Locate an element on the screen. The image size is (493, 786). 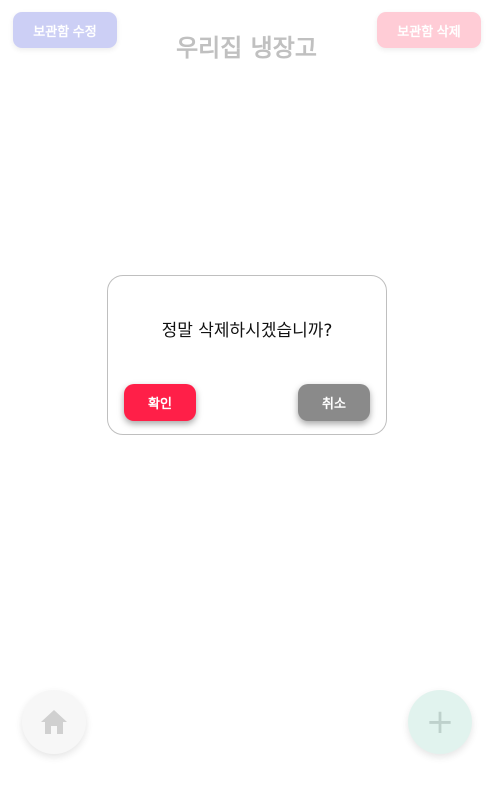
confirm-dialog: 정말 삭제하시겠습니까? 확인 취소 is located at coordinates (247, 355).